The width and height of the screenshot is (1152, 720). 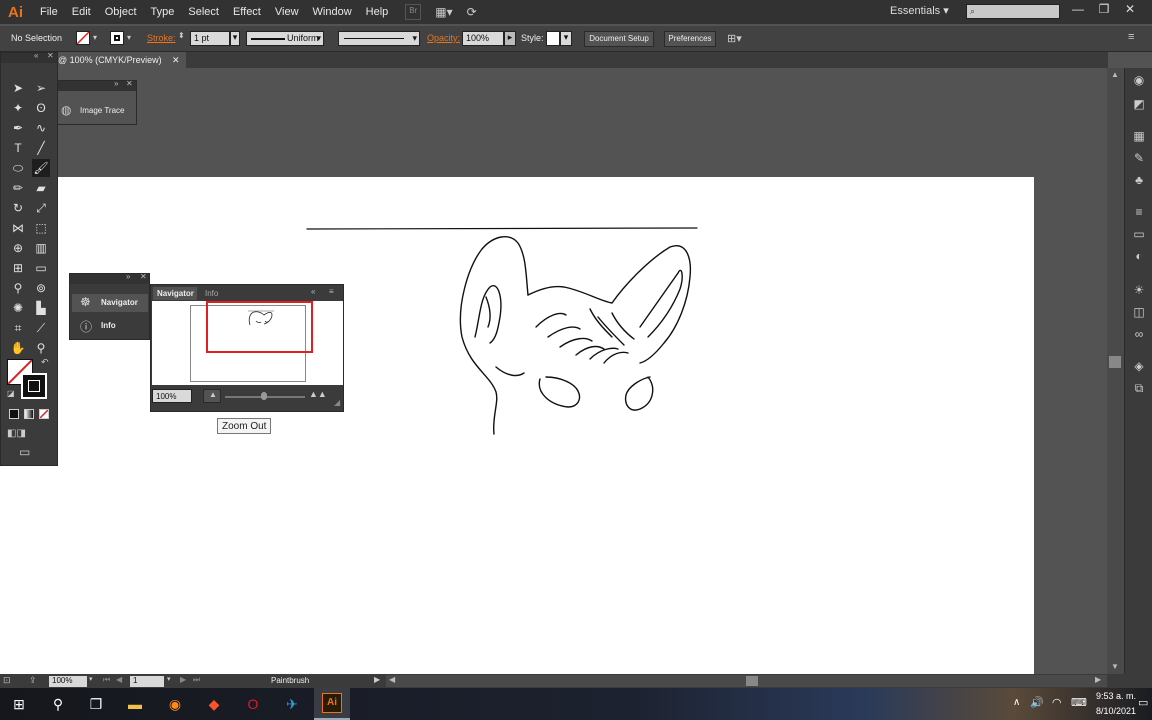 I want to click on collapse-icon: », so click(x=116, y=83).